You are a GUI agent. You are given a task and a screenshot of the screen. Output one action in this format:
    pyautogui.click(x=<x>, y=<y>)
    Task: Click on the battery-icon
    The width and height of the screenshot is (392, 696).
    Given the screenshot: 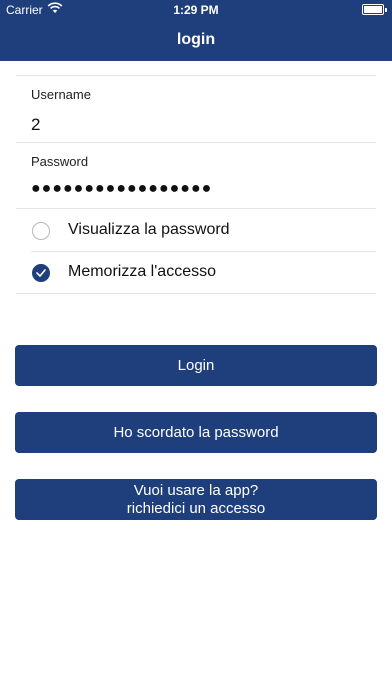 What is the action you would take?
    pyautogui.click(x=374, y=9)
    